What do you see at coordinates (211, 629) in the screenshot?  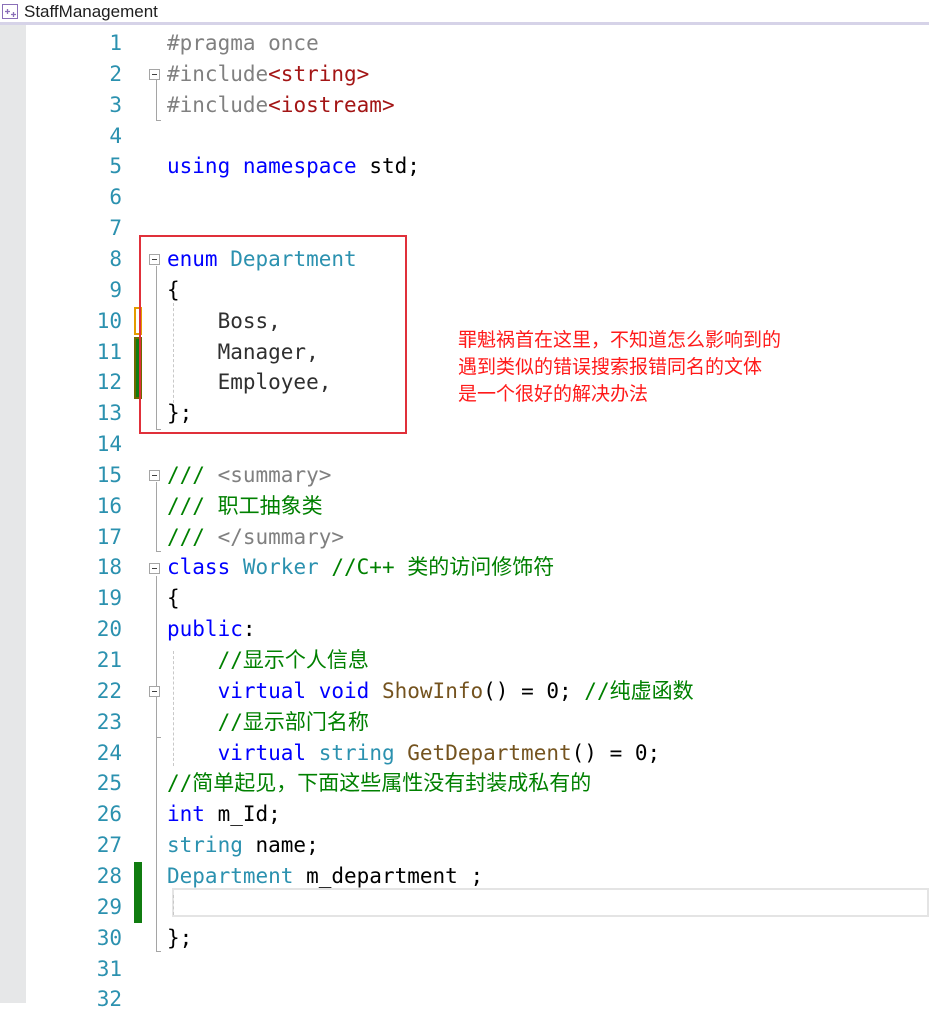 I see `code-text: public:` at bounding box center [211, 629].